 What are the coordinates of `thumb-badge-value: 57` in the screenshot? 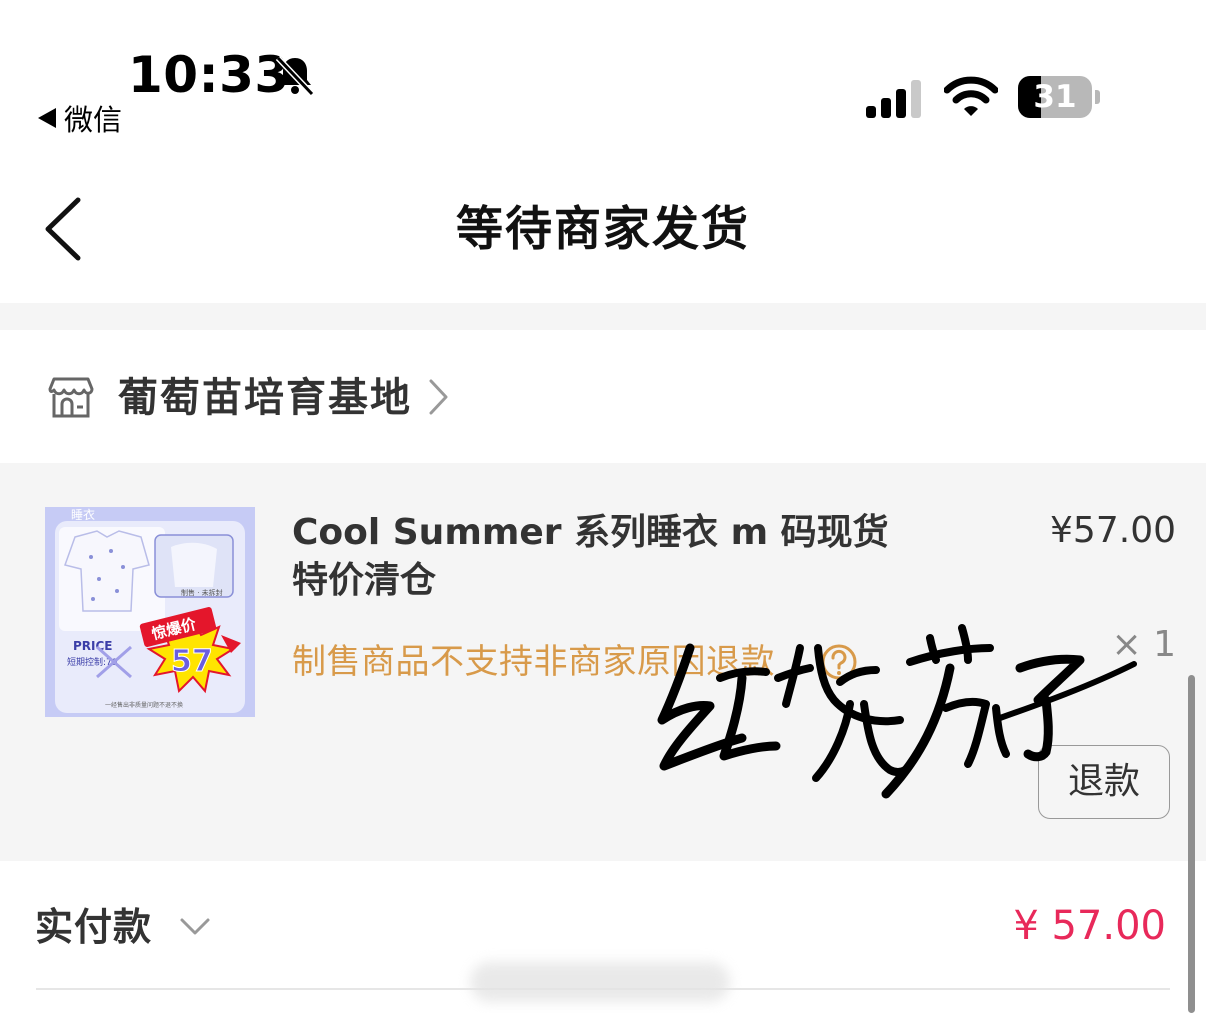 It's located at (192, 661).